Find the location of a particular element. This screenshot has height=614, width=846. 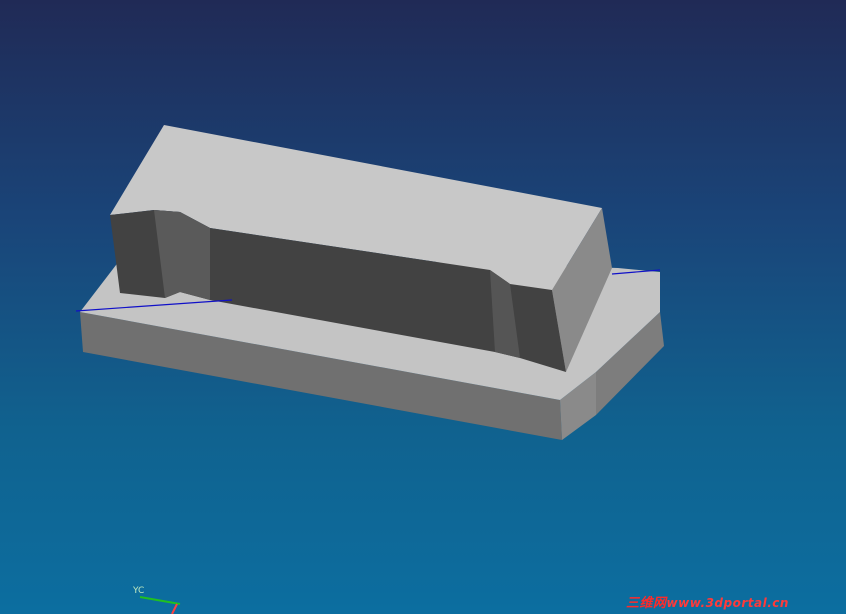

watermark-chinese: 三维网 is located at coordinates (646, 603).